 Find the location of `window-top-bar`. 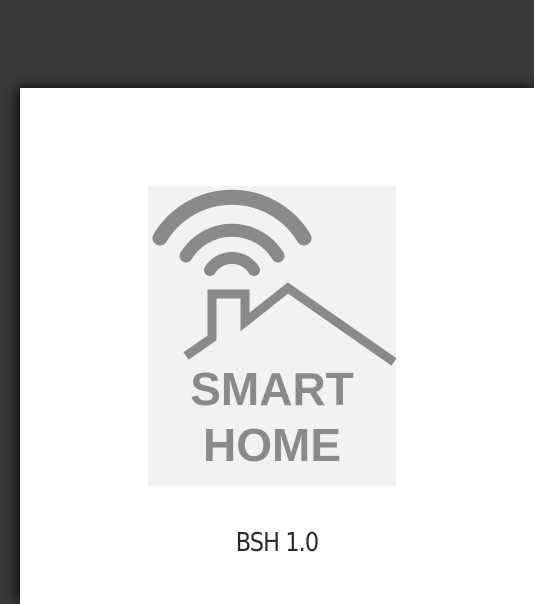

window-top-bar is located at coordinates (267, 44).